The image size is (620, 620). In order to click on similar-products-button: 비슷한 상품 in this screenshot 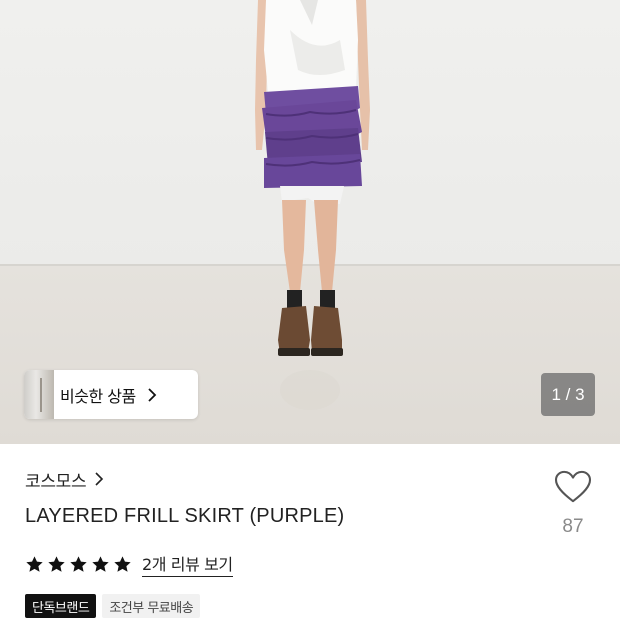, I will do `click(111, 394)`.